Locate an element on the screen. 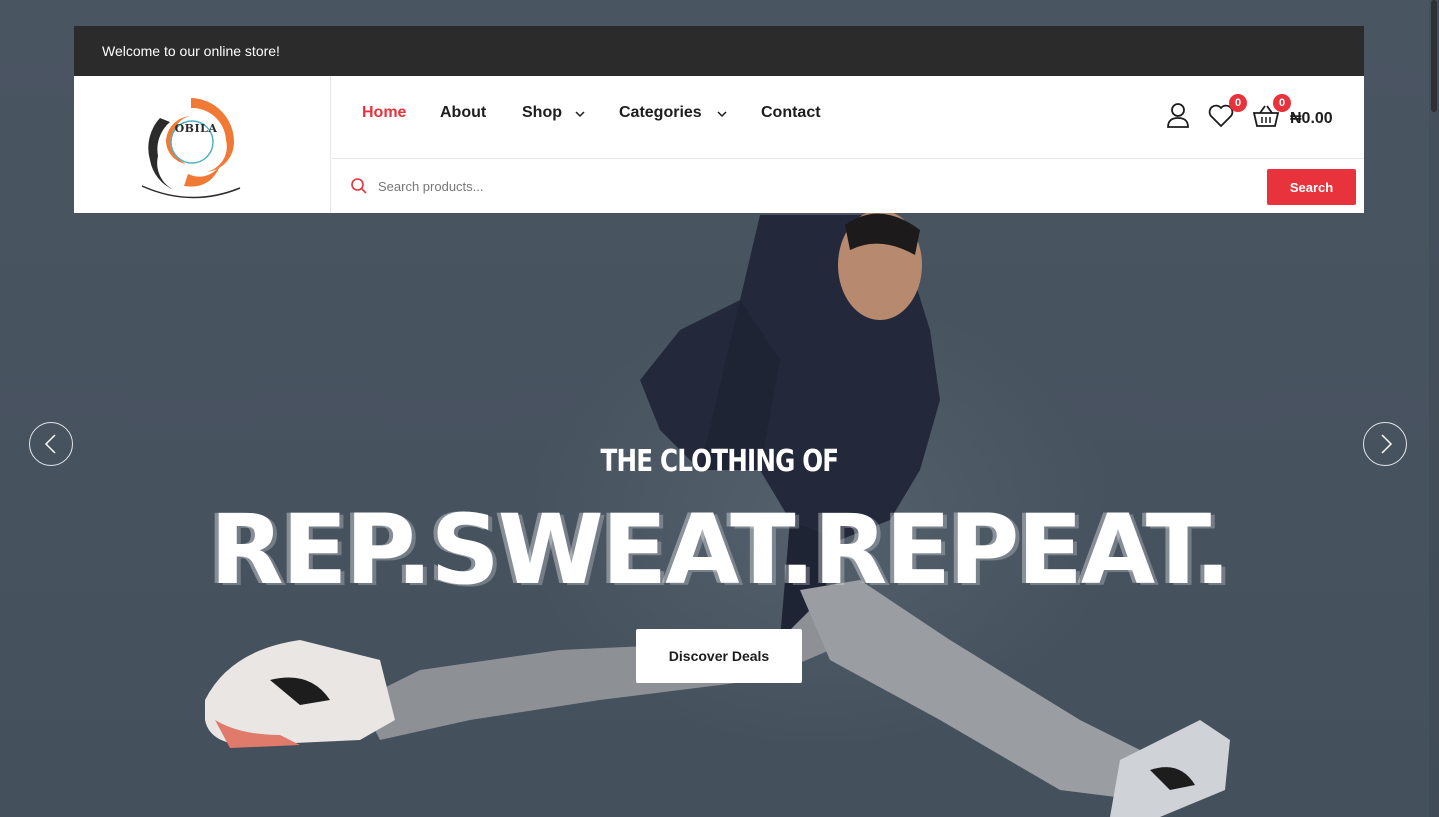 Image resolution: width=1439 pixels, height=817 pixels. top-announcement-bar: Welcome to our online store! is located at coordinates (719, 51).